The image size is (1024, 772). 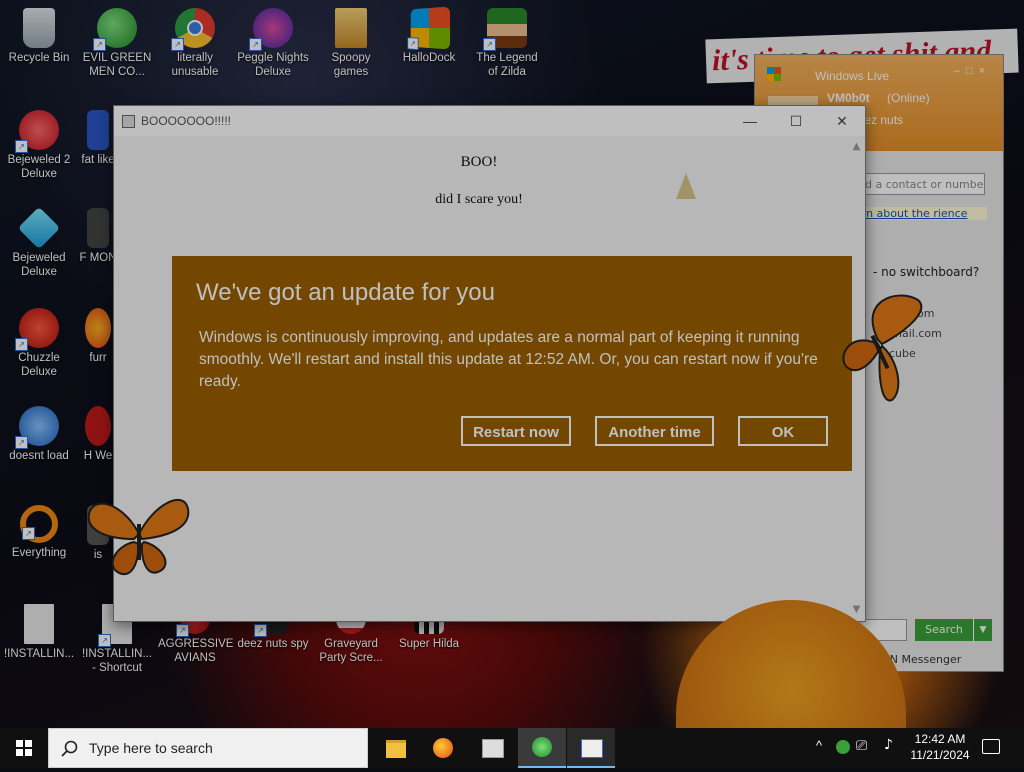 I want to click on system-tray: ^ ⎚, so click(x=844, y=748).